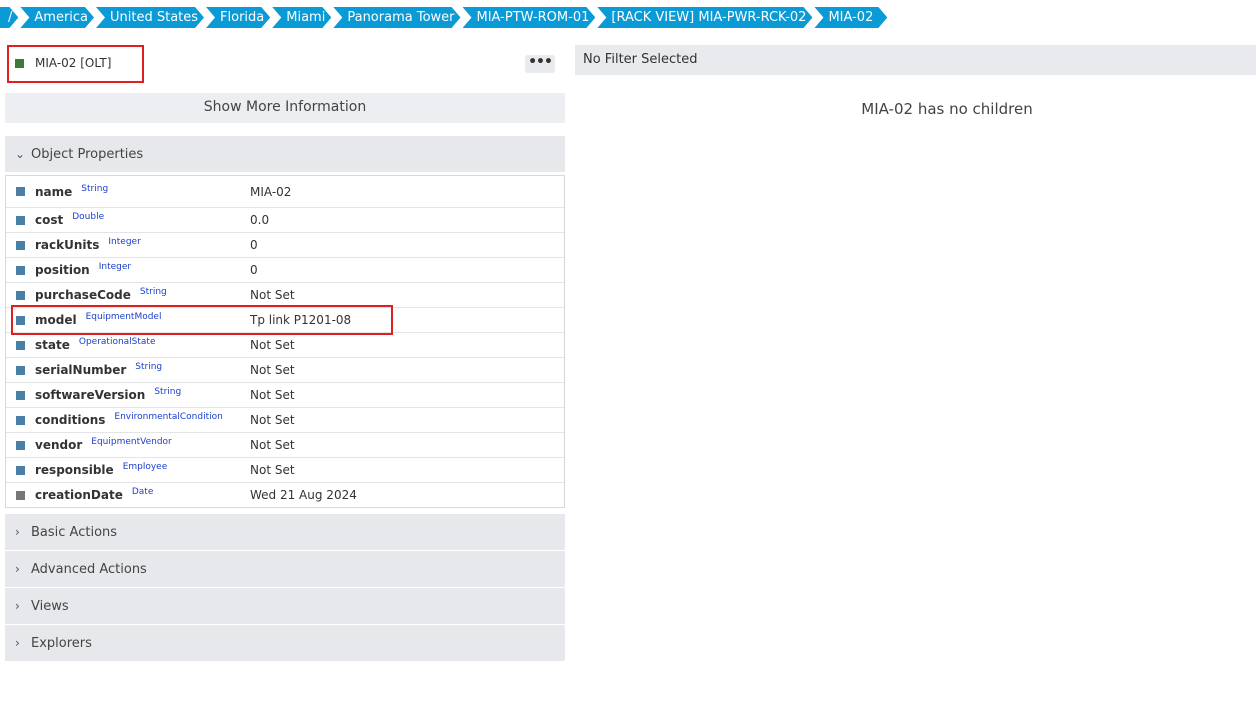 This screenshot has height=722, width=1256. Describe the element at coordinates (260, 220) in the screenshot. I see `property-value: 0.0` at that location.